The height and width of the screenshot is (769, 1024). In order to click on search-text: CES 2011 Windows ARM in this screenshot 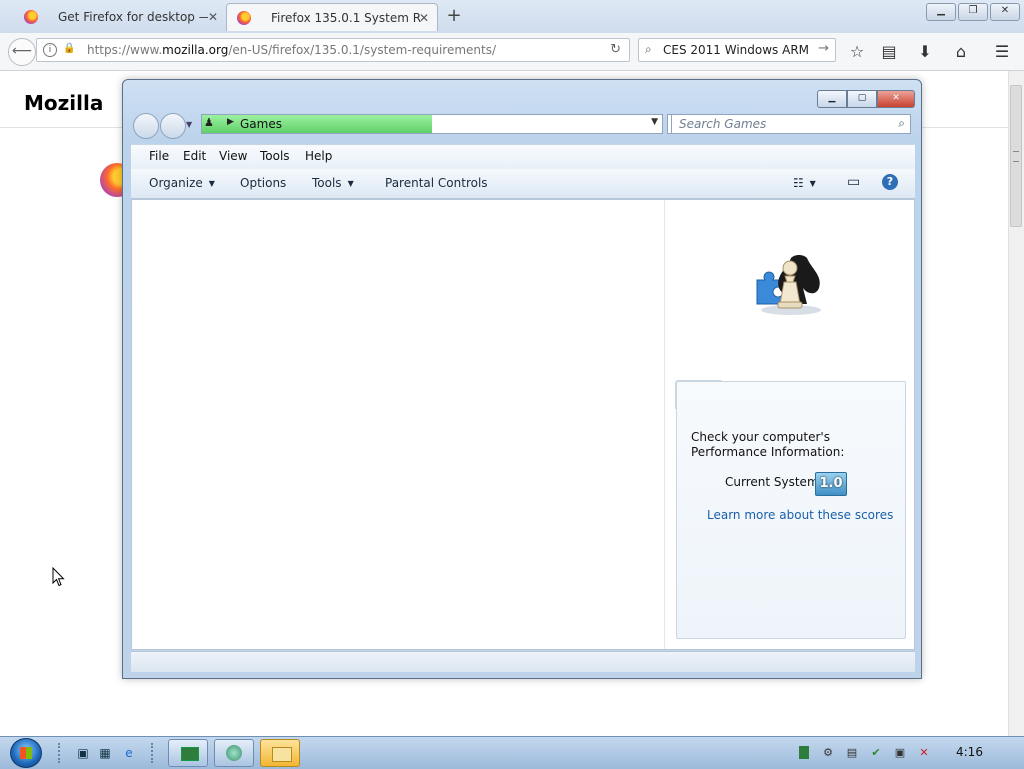, I will do `click(736, 50)`.